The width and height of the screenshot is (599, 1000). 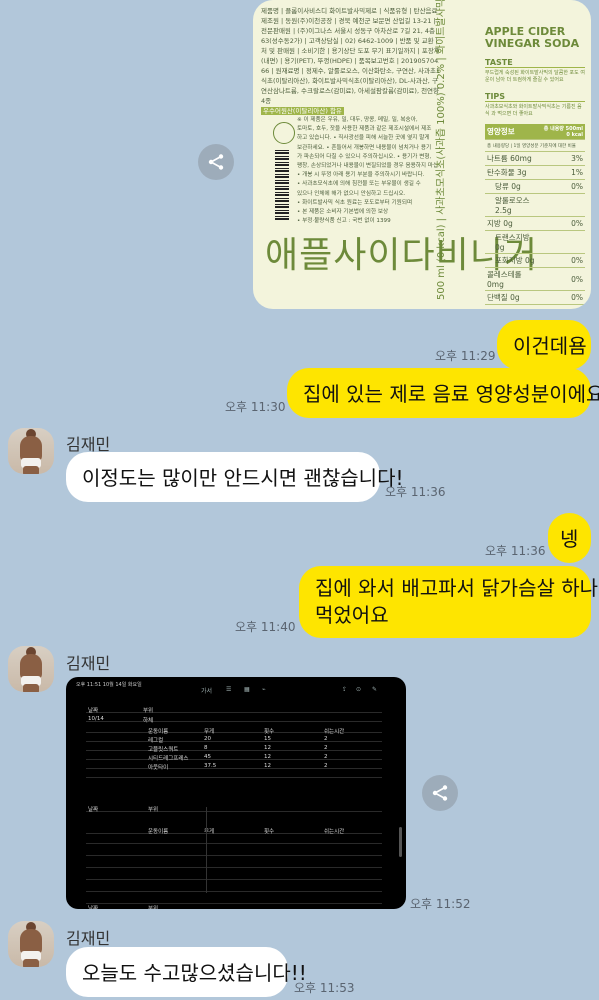 I want to click on nutrition-row: 나트륨 60mg 3%, so click(x=535, y=158).